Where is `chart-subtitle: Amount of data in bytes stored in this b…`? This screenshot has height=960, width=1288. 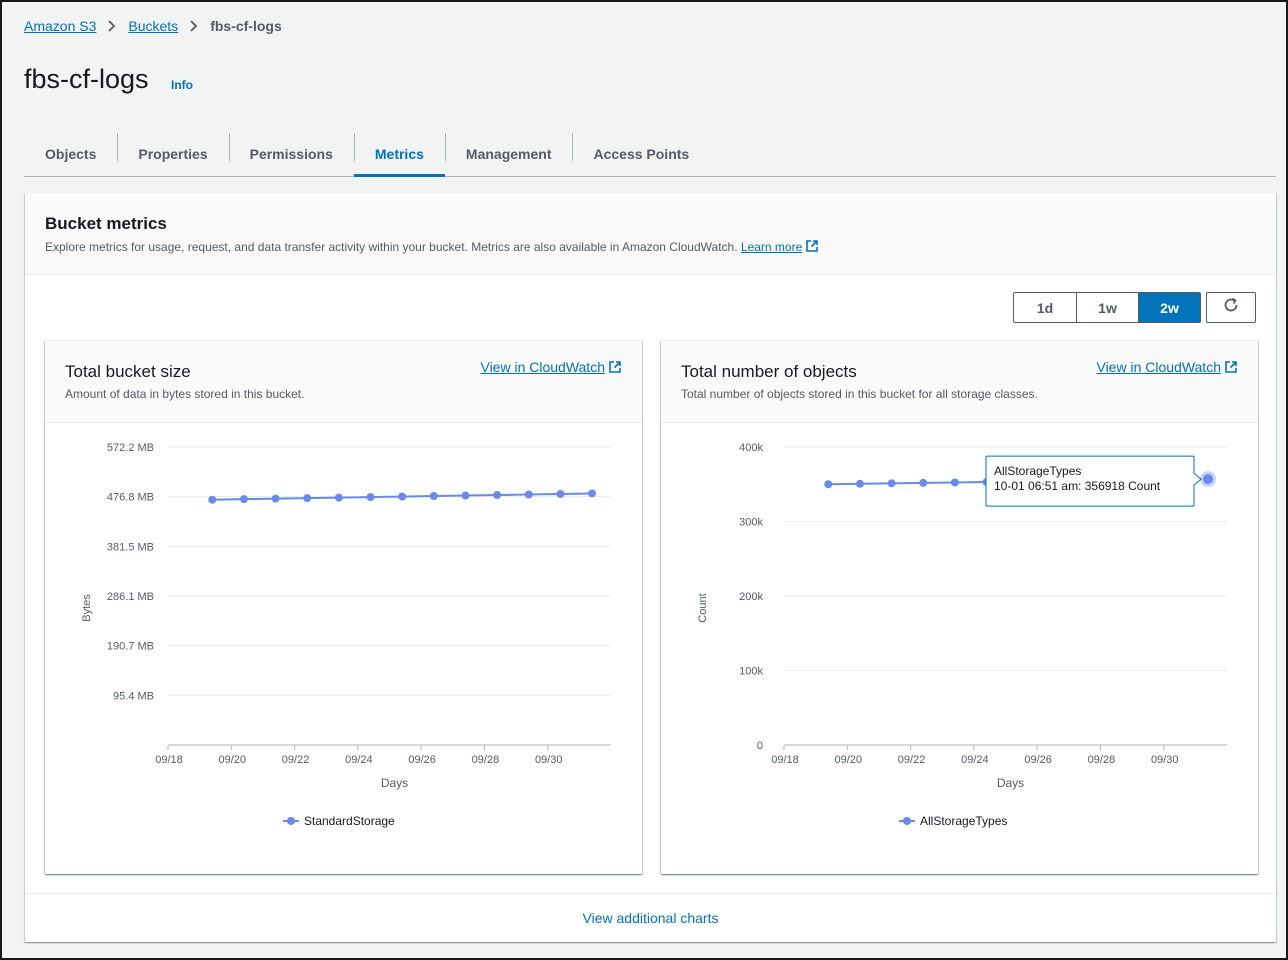 chart-subtitle: Amount of data in bytes stored in this b… is located at coordinates (185, 394).